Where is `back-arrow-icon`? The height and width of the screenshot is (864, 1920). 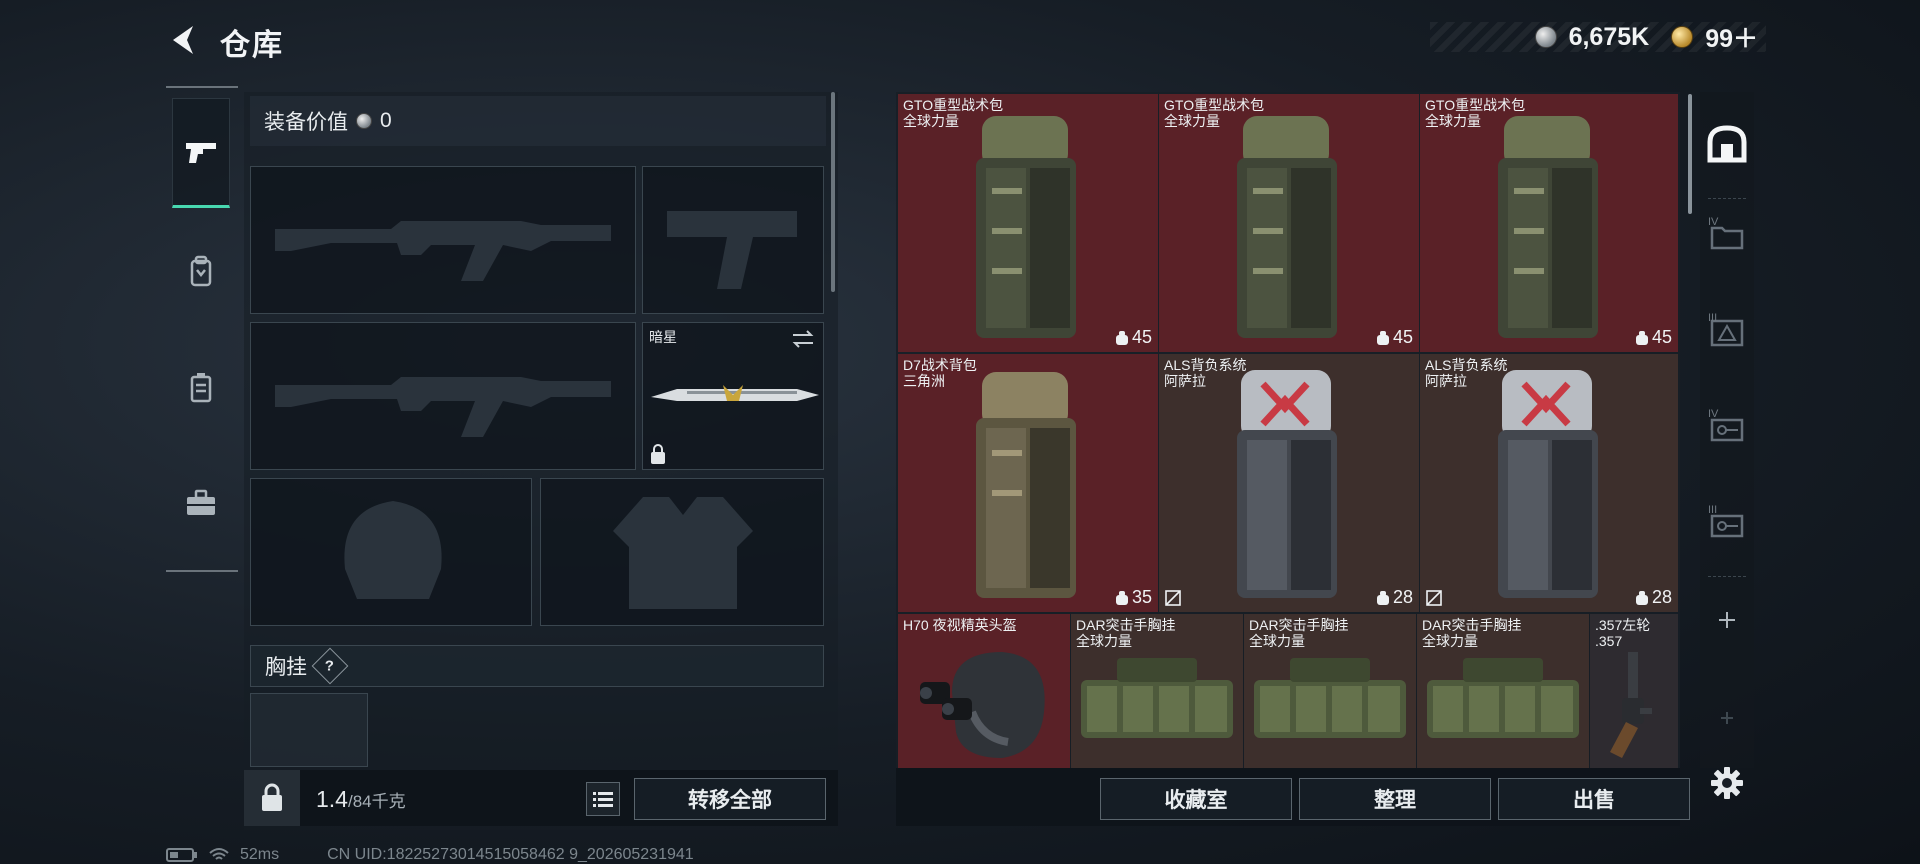
back-arrow-icon is located at coordinates (183, 40).